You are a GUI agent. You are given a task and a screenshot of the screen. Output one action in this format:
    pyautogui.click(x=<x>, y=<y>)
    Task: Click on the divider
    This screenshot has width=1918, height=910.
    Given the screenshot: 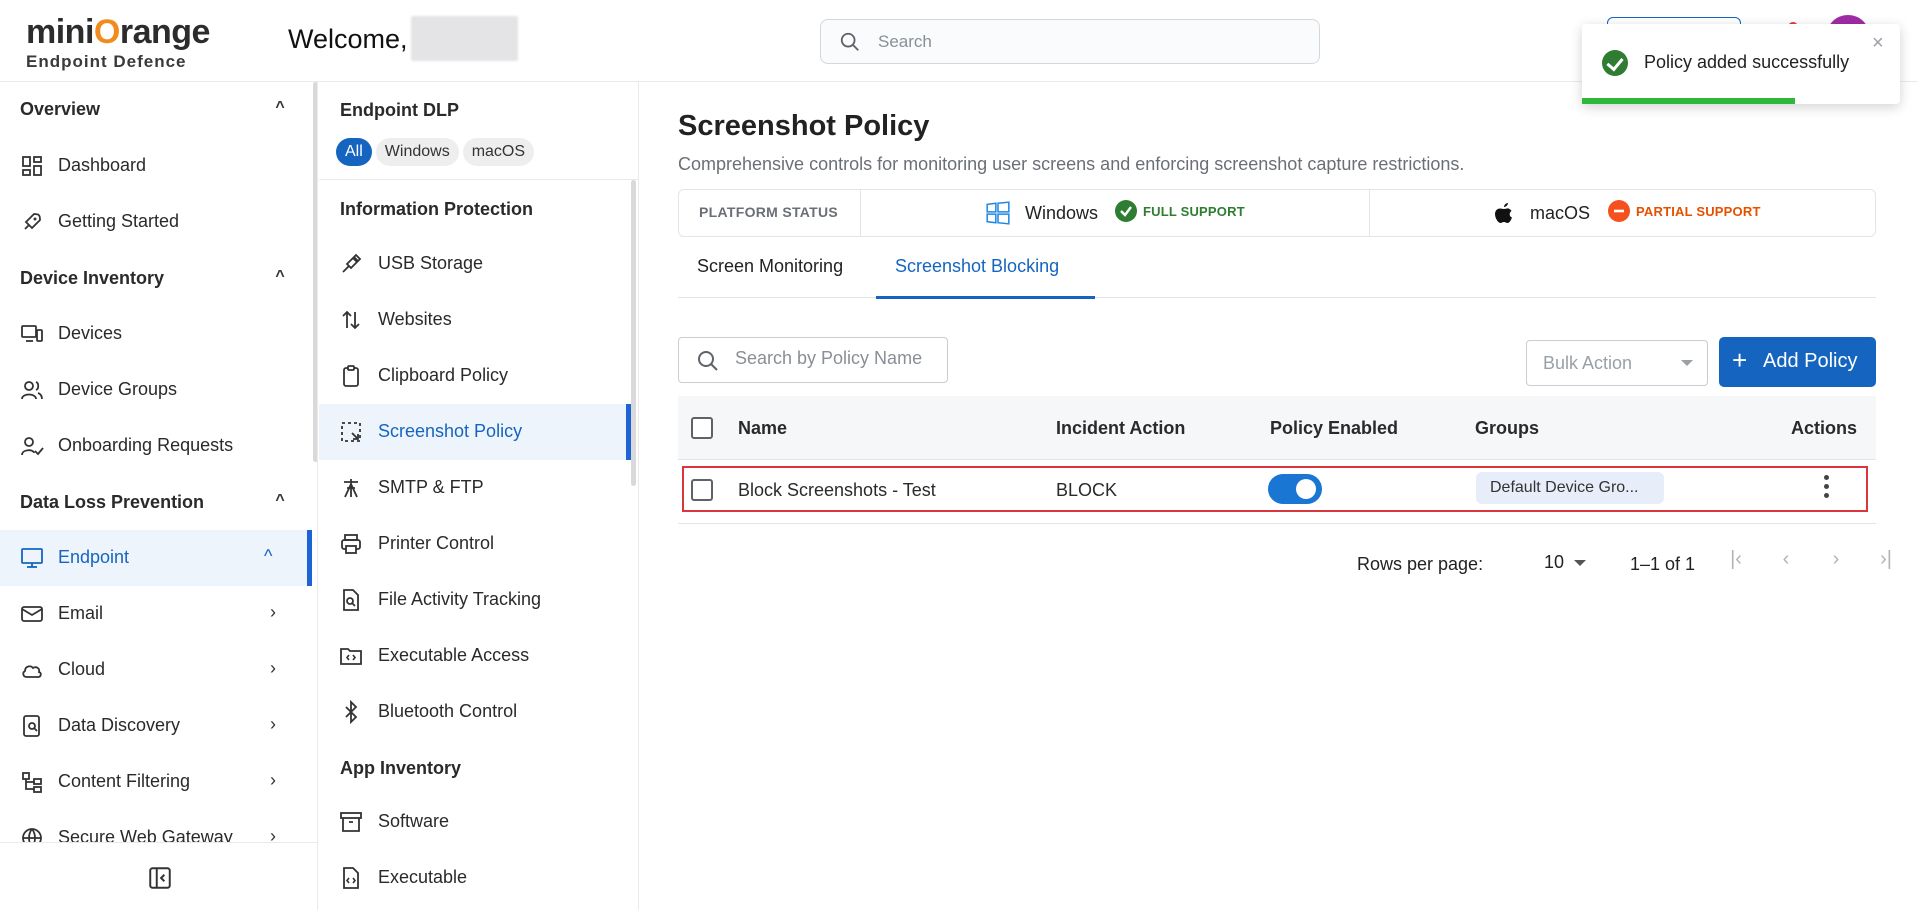 What is the action you would take?
    pyautogui.click(x=478, y=179)
    